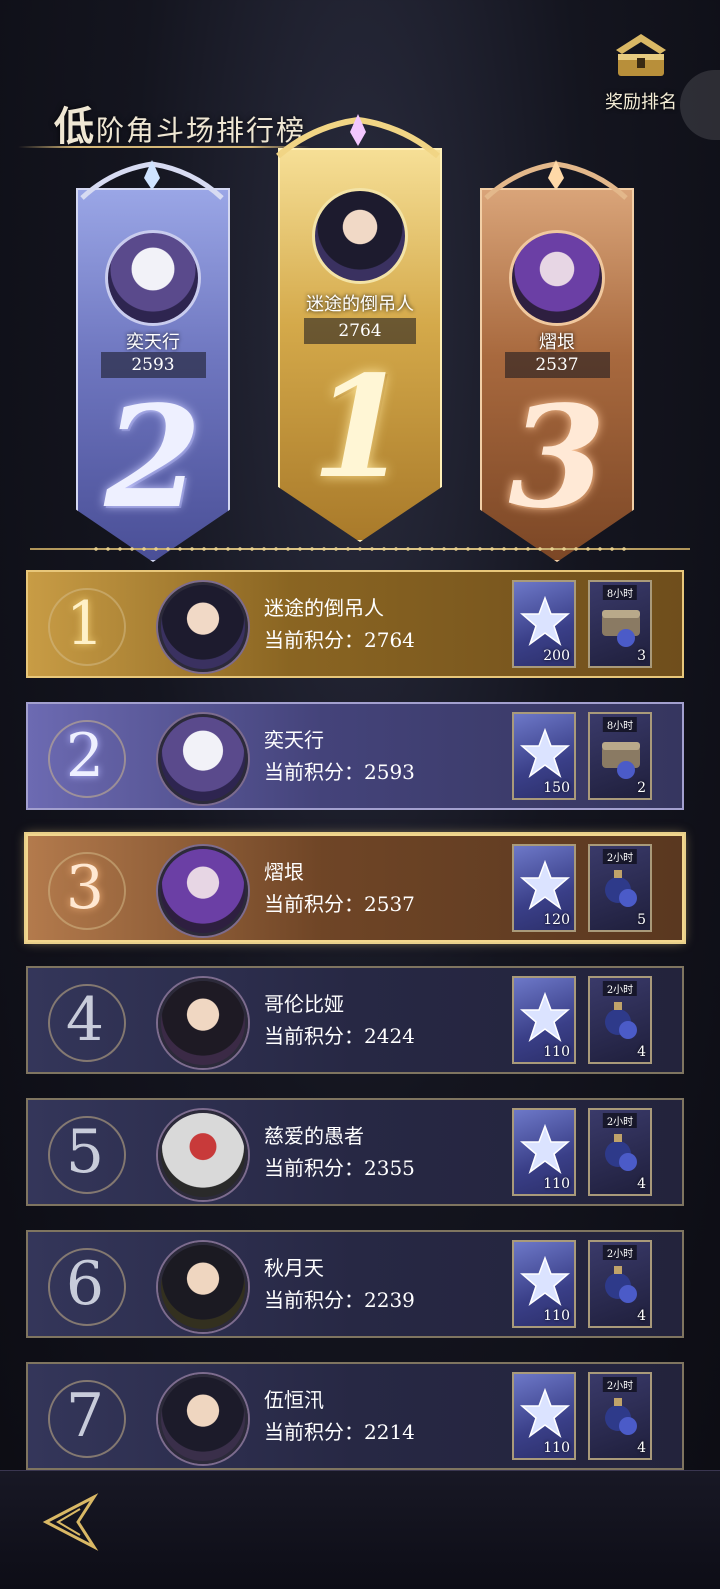 The width and height of the screenshot is (720, 1589). Describe the element at coordinates (294, 1268) in the screenshot. I see `player-name: 秋月天` at that location.